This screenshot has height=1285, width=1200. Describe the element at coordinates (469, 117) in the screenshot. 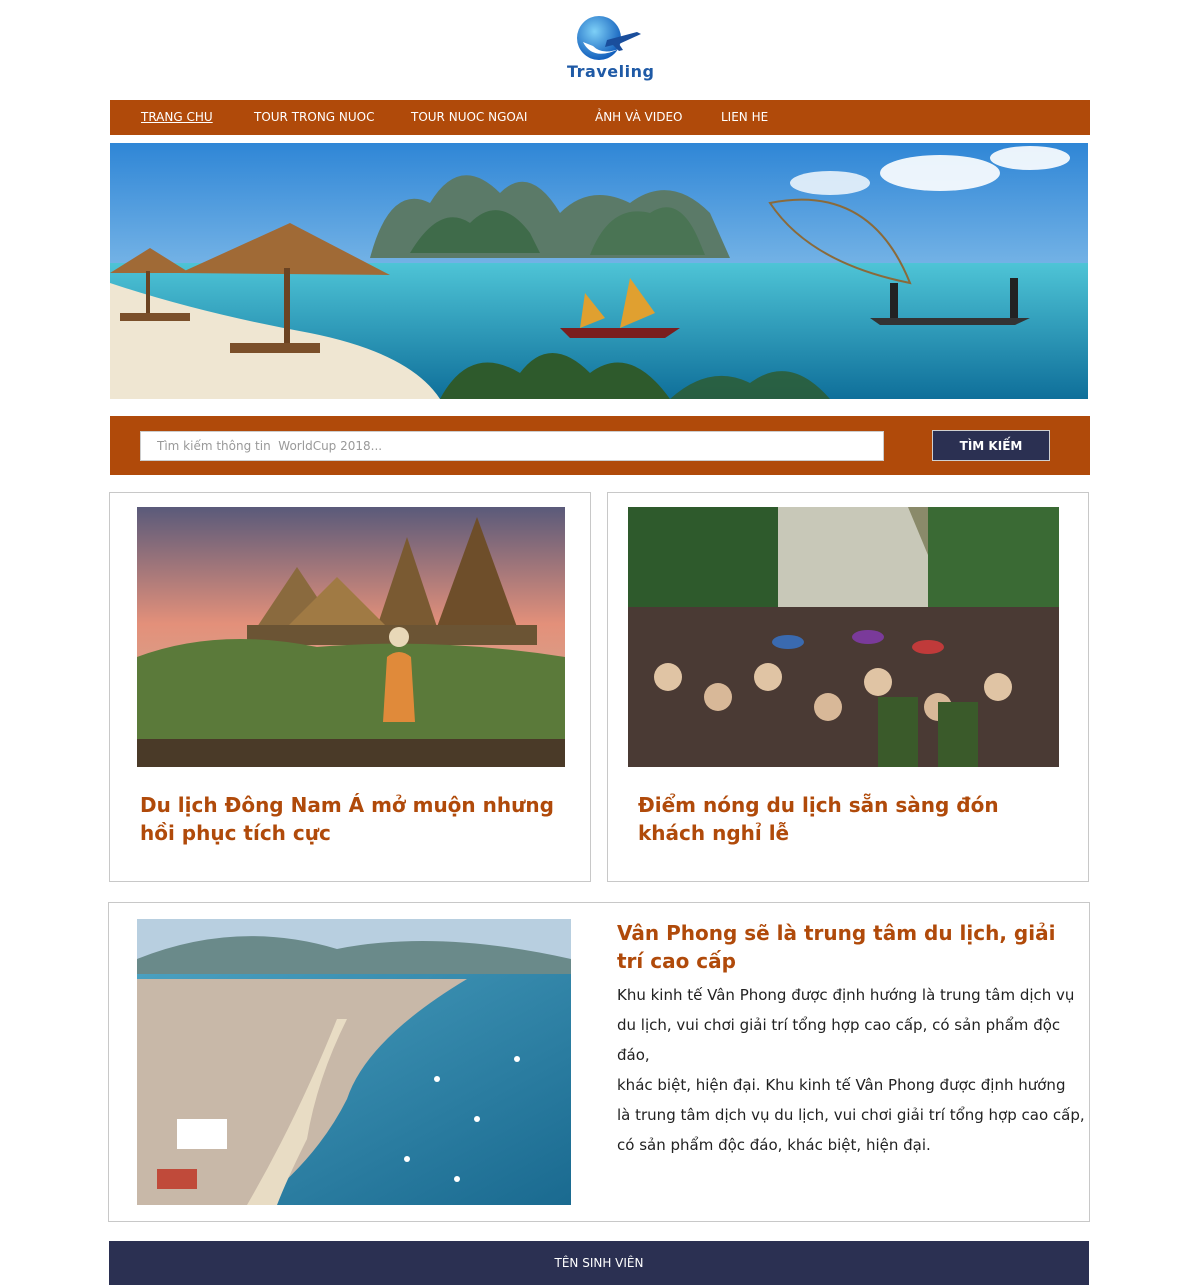

I see `nav-item-tour-nuoc-ngoai: TOUR NUOC NGOAI` at that location.